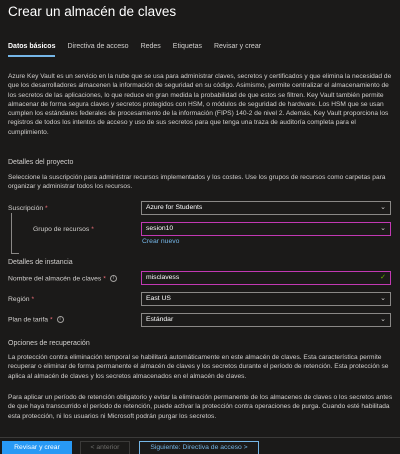  What do you see at coordinates (37, 447) in the screenshot?
I see `review-create-button: Revisar y crear` at bounding box center [37, 447].